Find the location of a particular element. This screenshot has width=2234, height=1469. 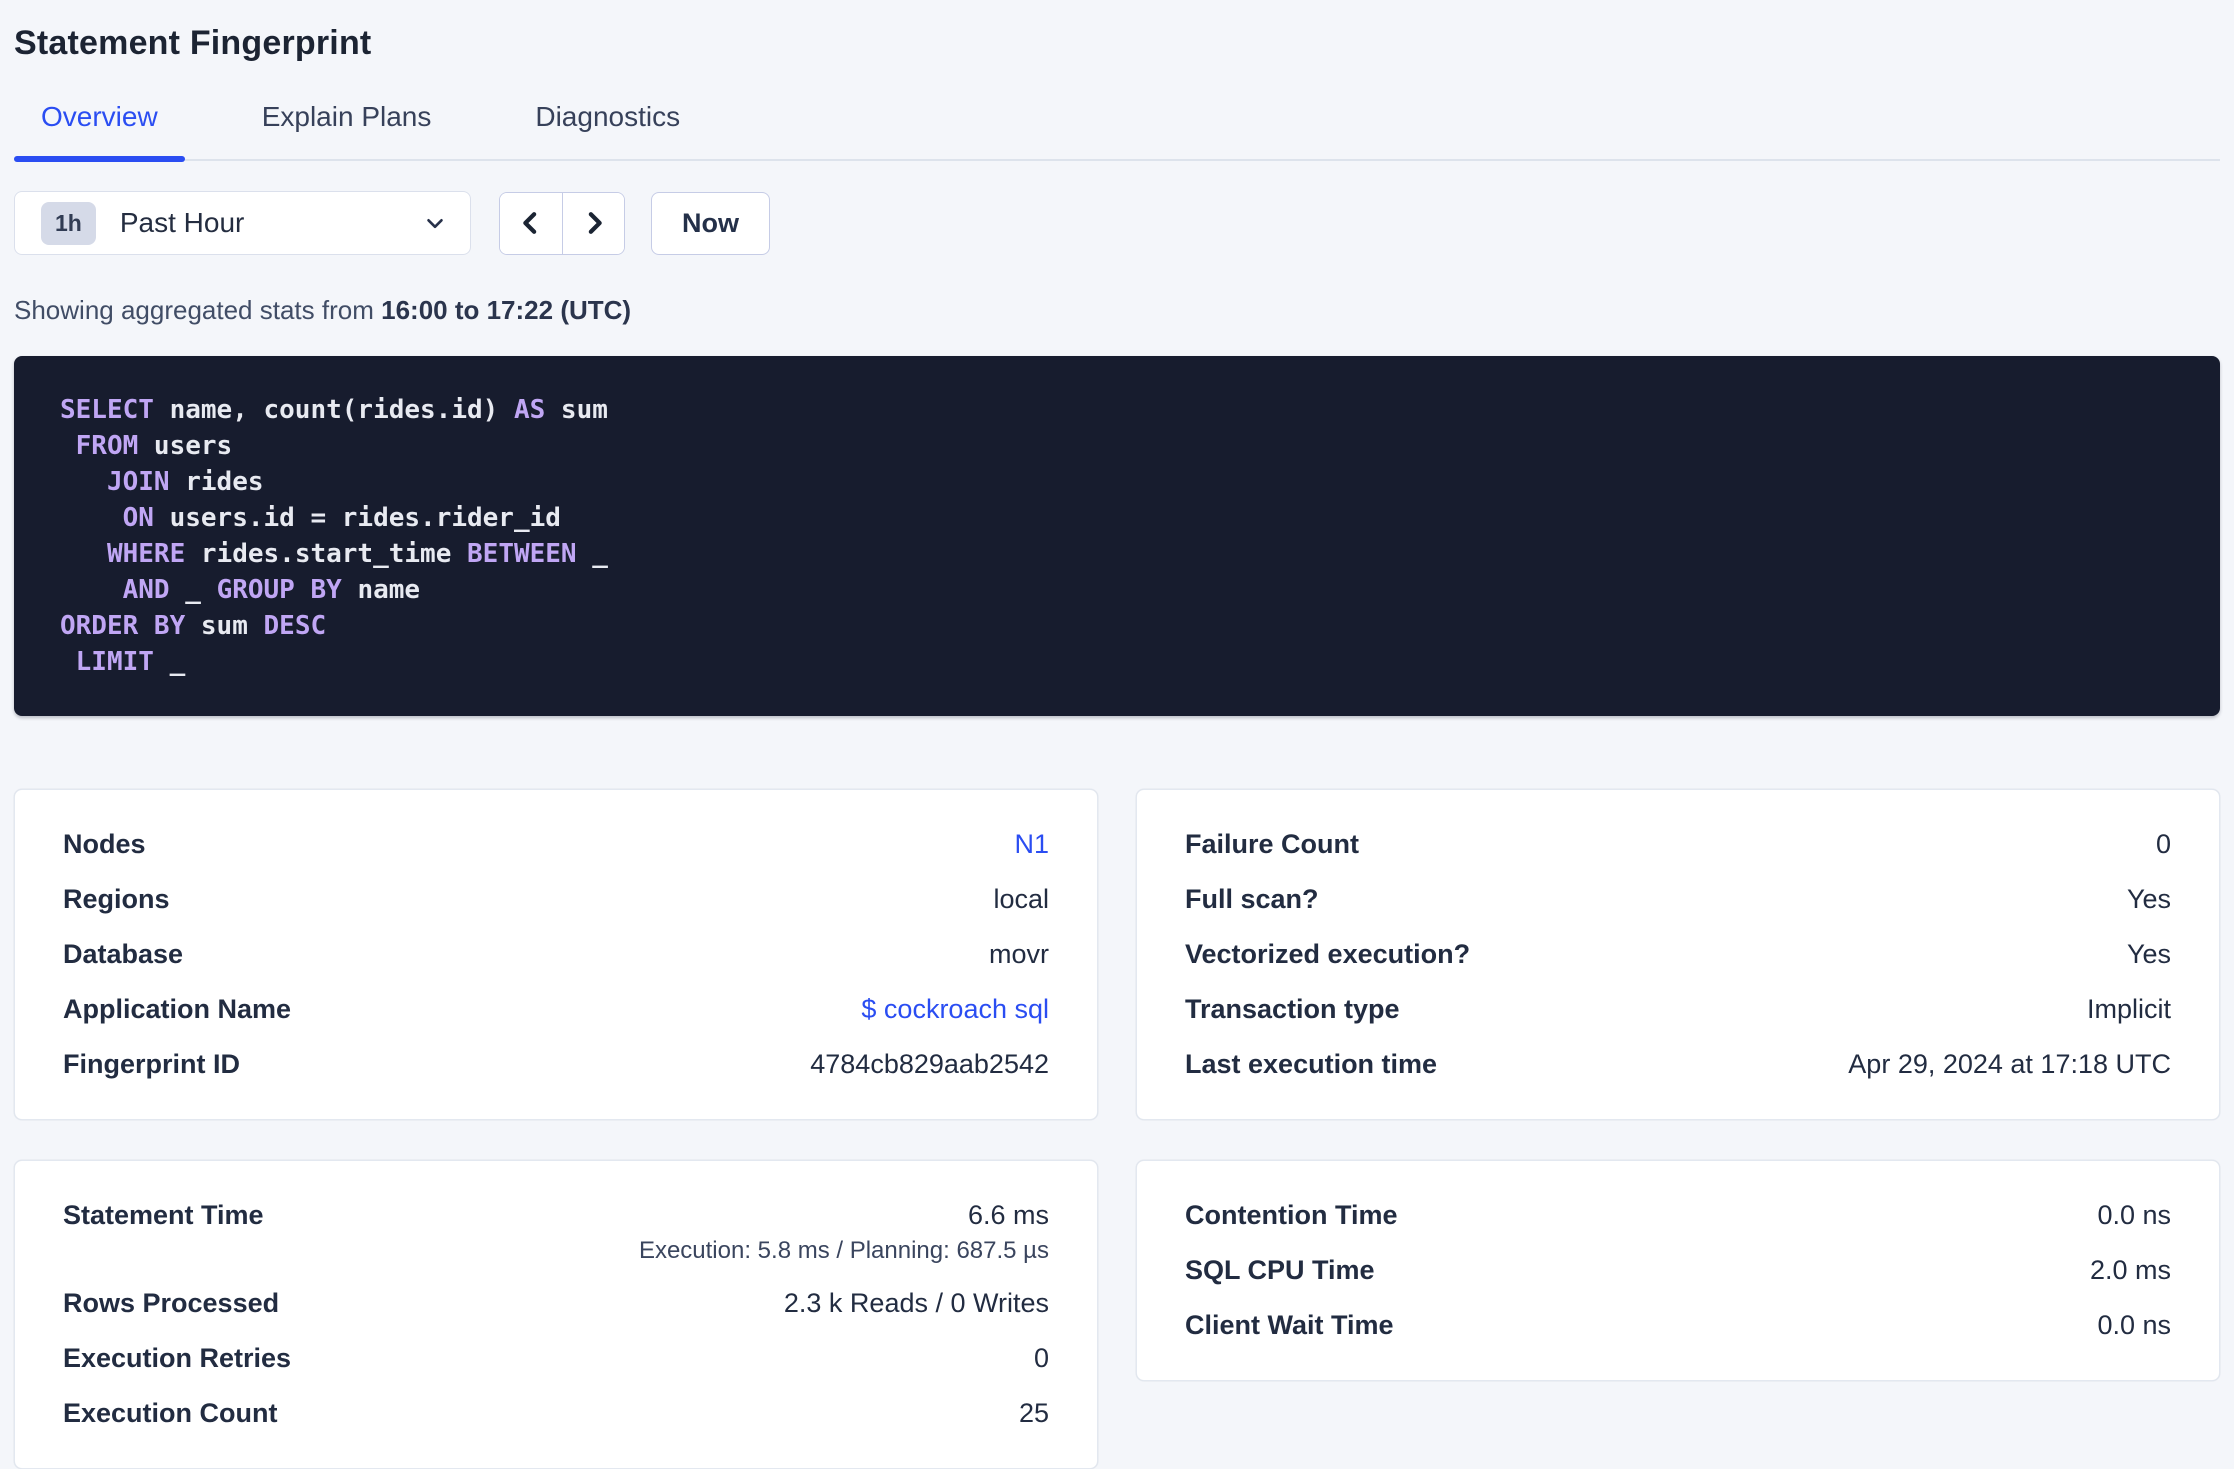

time-range-arrows is located at coordinates (562, 223).